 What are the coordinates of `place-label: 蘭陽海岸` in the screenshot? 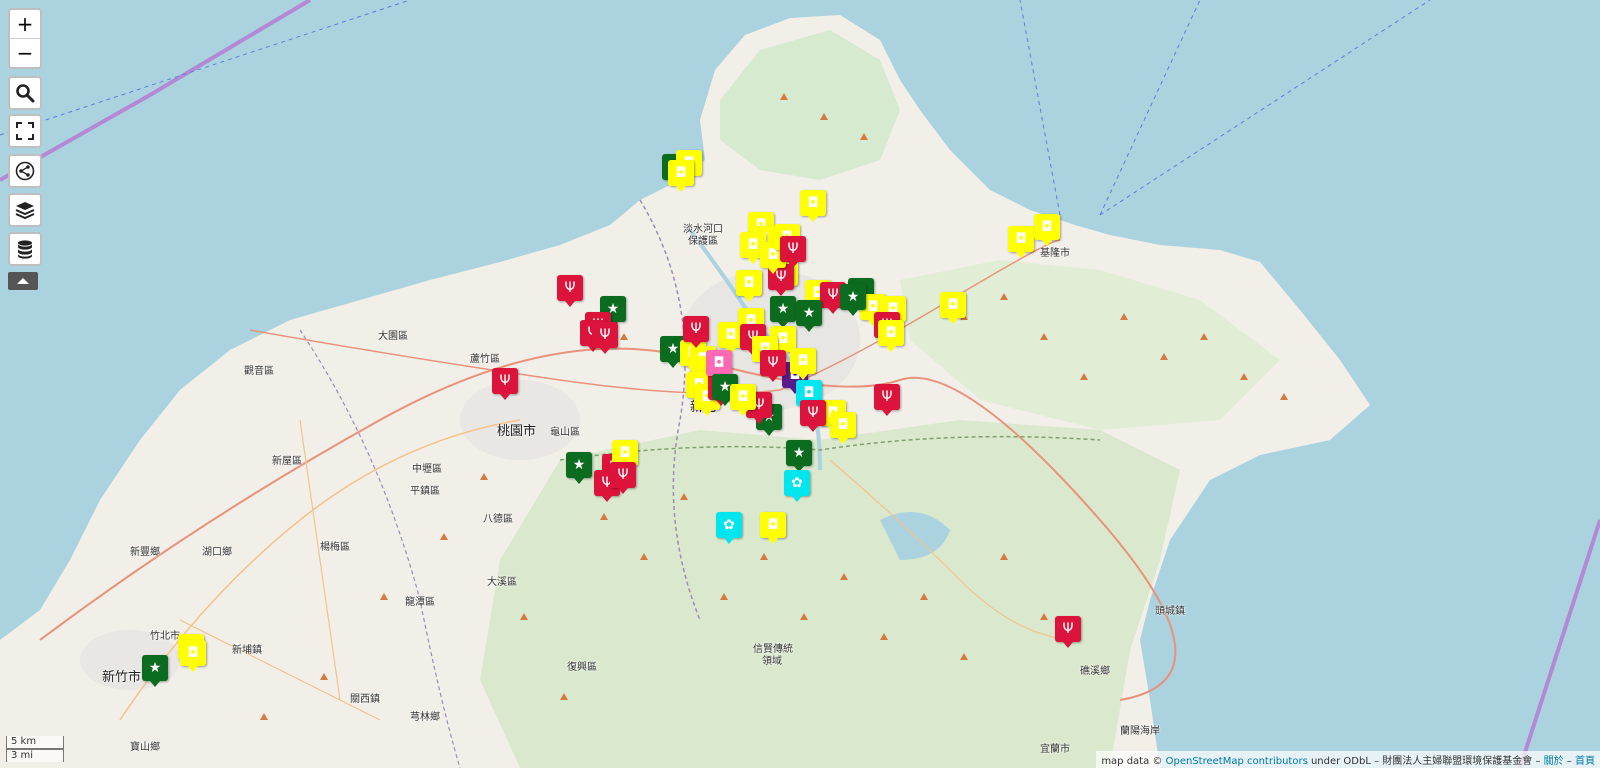 It's located at (1140, 731).